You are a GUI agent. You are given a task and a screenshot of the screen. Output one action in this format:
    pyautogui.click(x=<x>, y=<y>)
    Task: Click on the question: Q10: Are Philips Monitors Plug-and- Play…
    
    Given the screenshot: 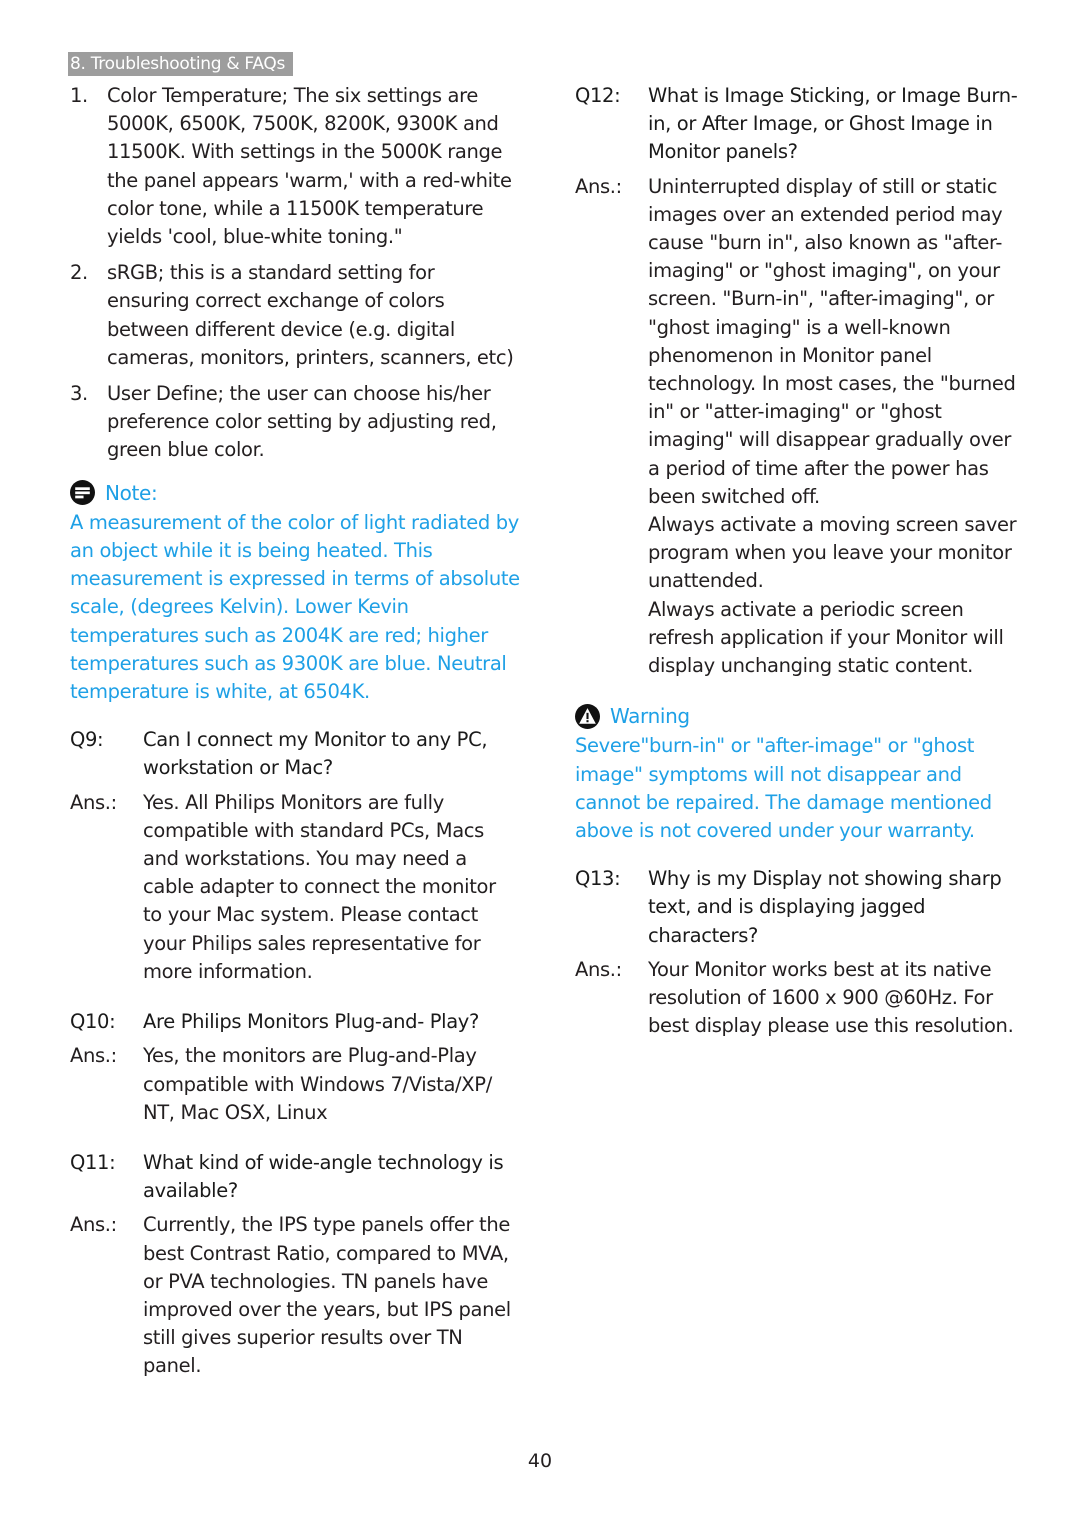 What is the action you would take?
    pyautogui.click(x=295, y=1022)
    